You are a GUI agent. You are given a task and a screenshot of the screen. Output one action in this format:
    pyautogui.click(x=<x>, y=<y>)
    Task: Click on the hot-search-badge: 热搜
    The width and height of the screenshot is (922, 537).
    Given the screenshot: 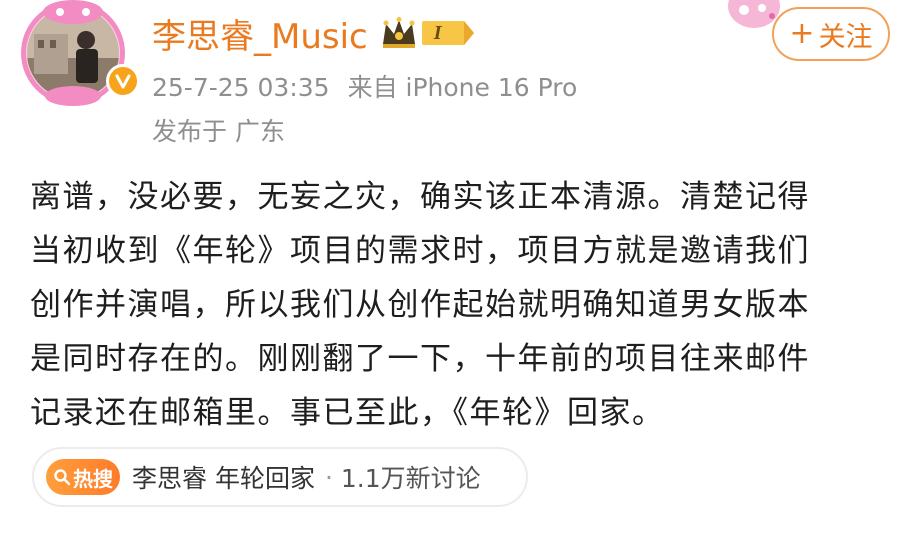 What is the action you would take?
    pyautogui.click(x=83, y=477)
    